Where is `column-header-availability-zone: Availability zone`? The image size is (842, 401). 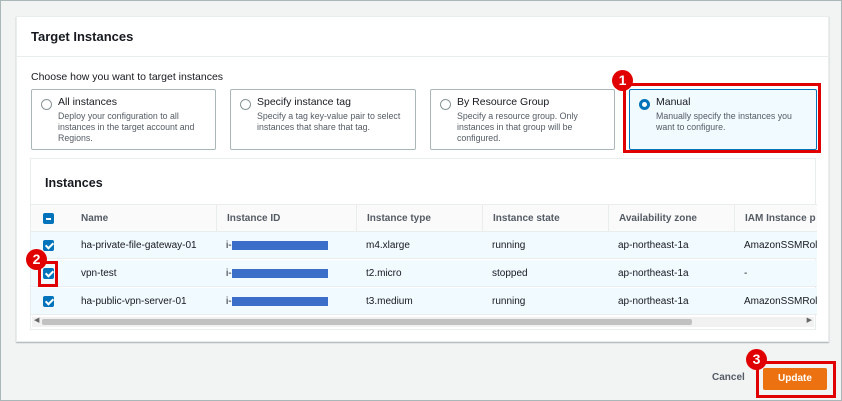 column-header-availability-zone: Availability zone is located at coordinates (671, 219).